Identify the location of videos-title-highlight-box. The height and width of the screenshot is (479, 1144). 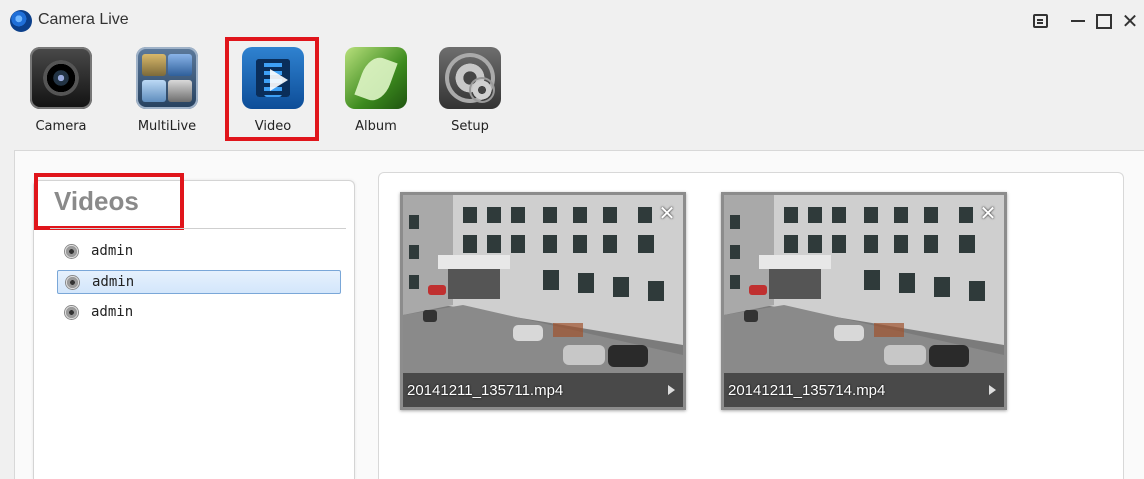
(109, 201).